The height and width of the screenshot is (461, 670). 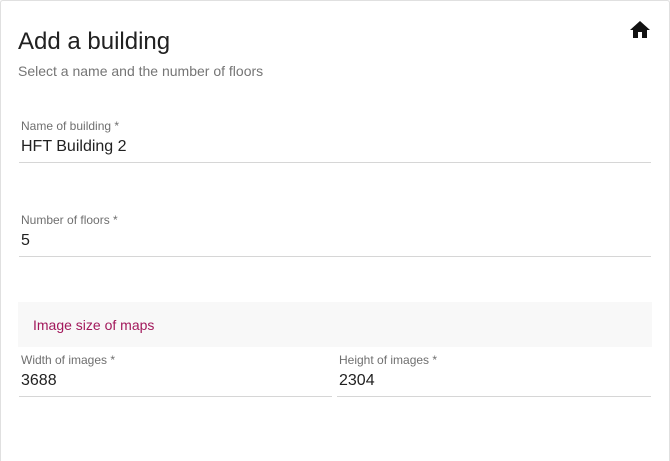 I want to click on image-height-input: 2304, so click(x=357, y=381).